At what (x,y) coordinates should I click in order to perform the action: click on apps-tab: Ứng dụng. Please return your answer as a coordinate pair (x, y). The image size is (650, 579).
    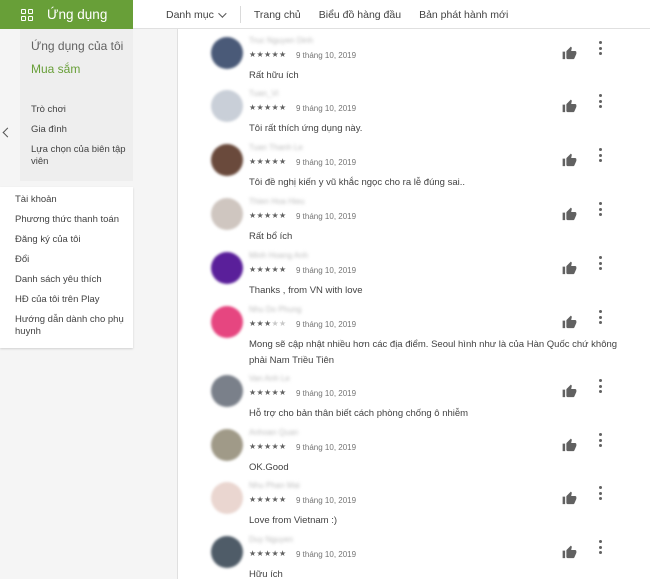
    Looking at the image, I should click on (66, 14).